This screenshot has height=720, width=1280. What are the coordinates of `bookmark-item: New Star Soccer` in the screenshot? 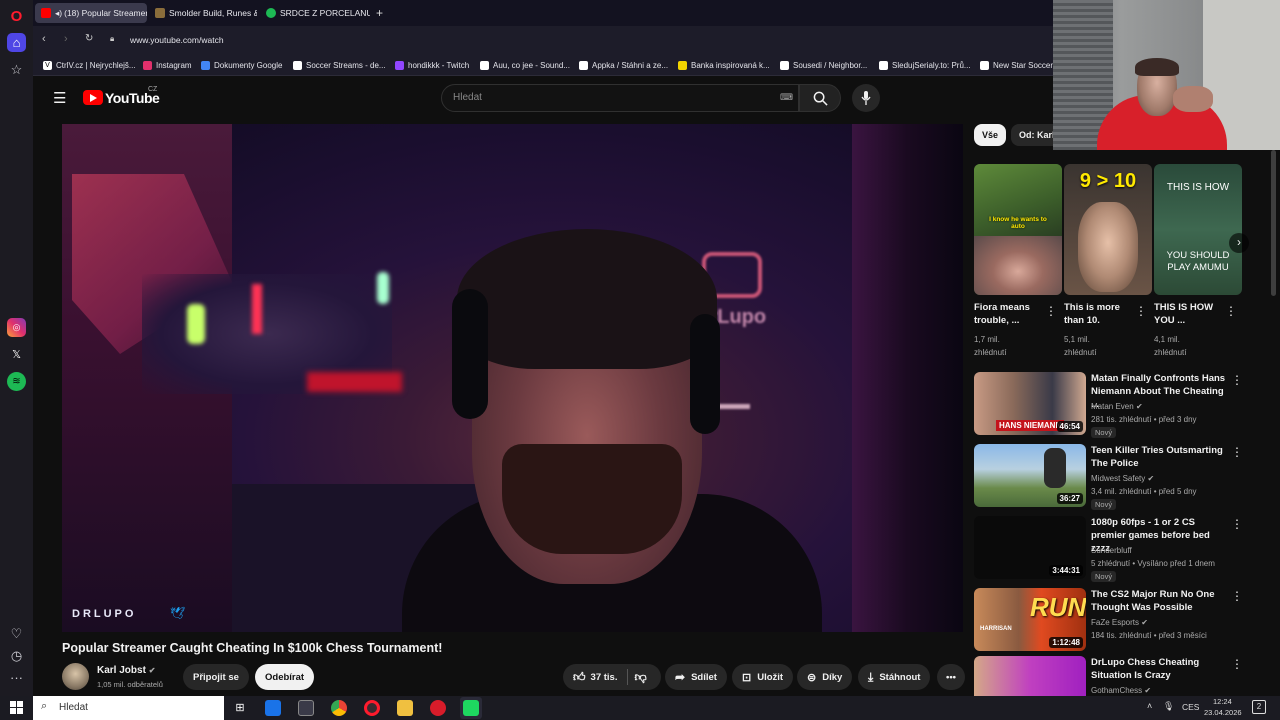 It's located at (1016, 65).